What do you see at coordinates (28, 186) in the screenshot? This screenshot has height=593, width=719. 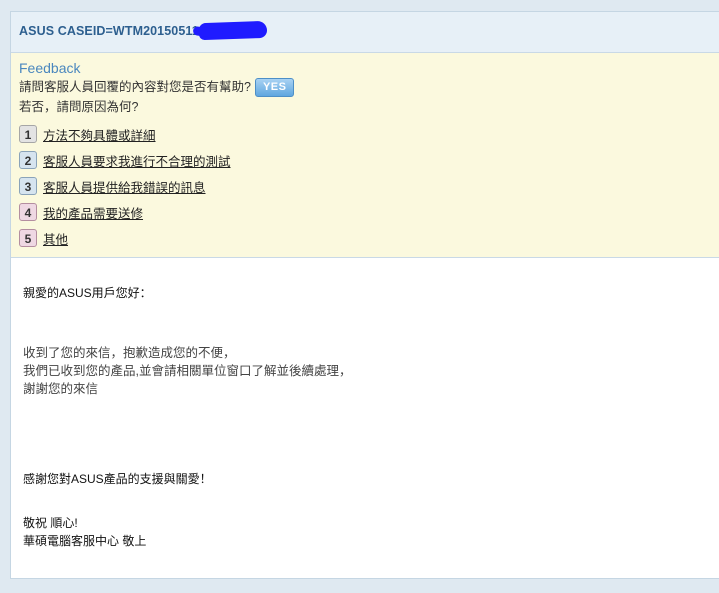 I see `option-number-badge: 3` at bounding box center [28, 186].